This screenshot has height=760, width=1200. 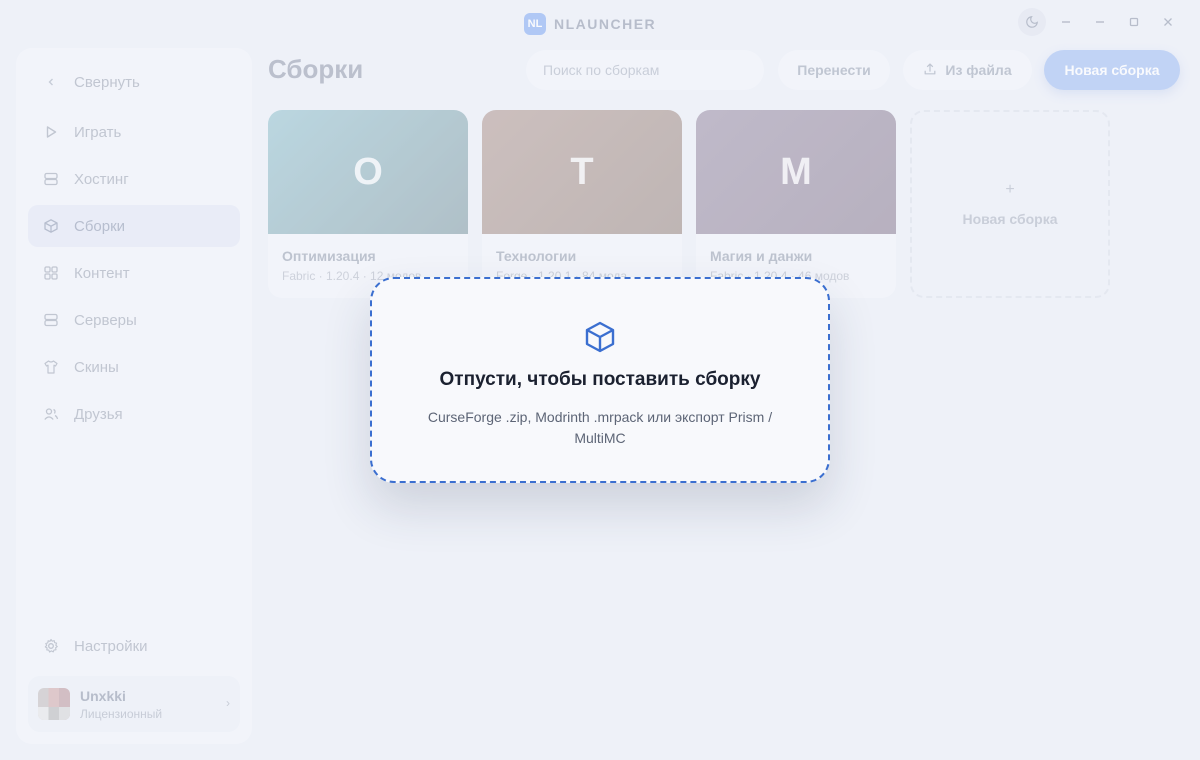 What do you see at coordinates (600, 337) in the screenshot?
I see `box-icon` at bounding box center [600, 337].